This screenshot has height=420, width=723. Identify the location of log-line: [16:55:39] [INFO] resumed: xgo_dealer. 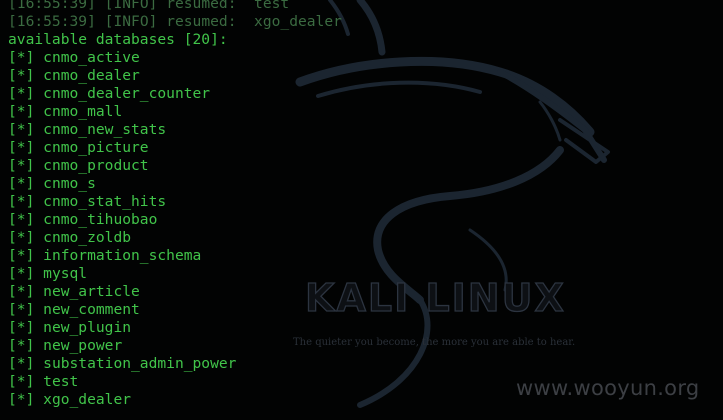
(175, 22).